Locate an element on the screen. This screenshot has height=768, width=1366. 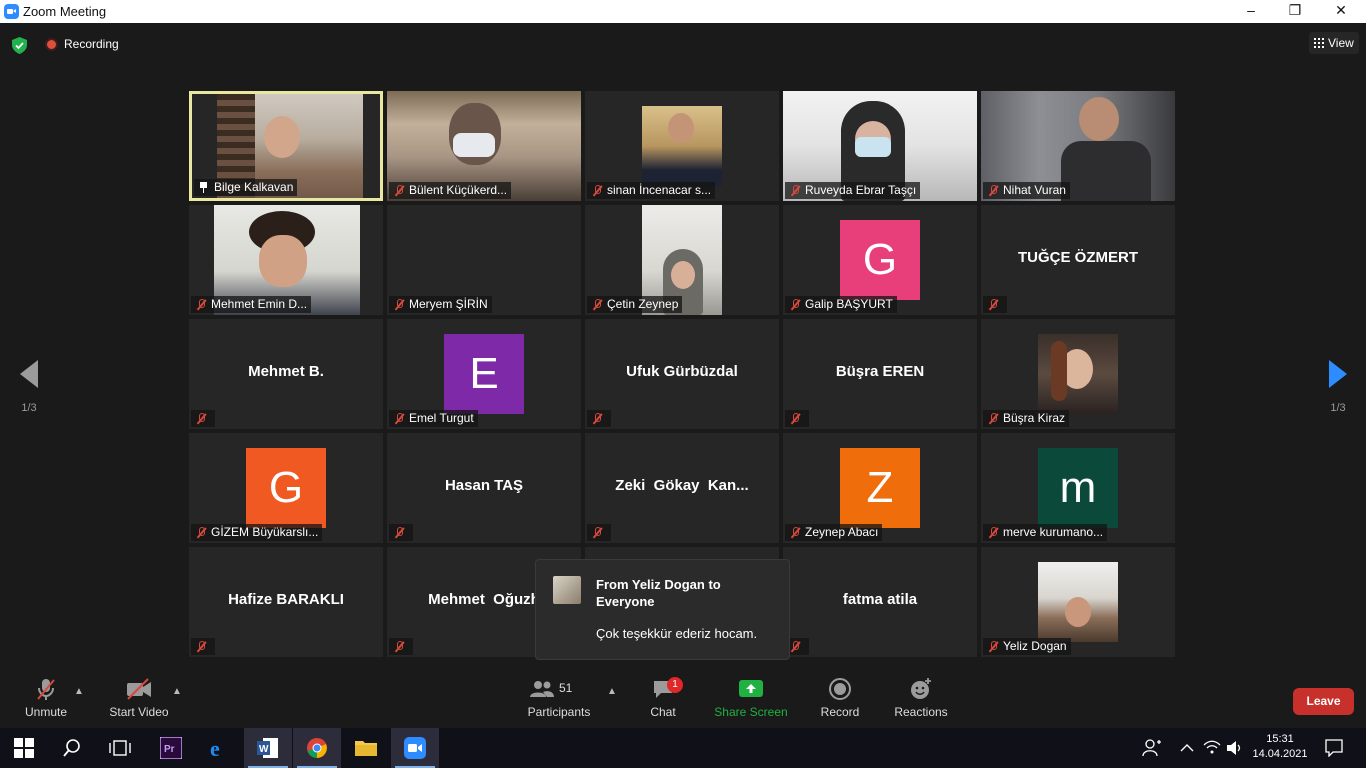
zoom-taskbar-item is located at coordinates (415, 748).